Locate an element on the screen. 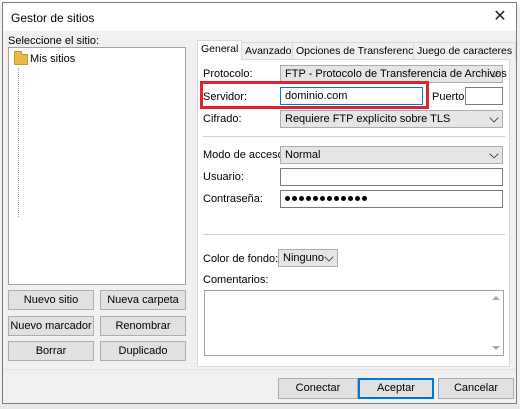 This screenshot has width=520, height=409. title-bar: Gestor de sitios ✕ is located at coordinates (259, 17).